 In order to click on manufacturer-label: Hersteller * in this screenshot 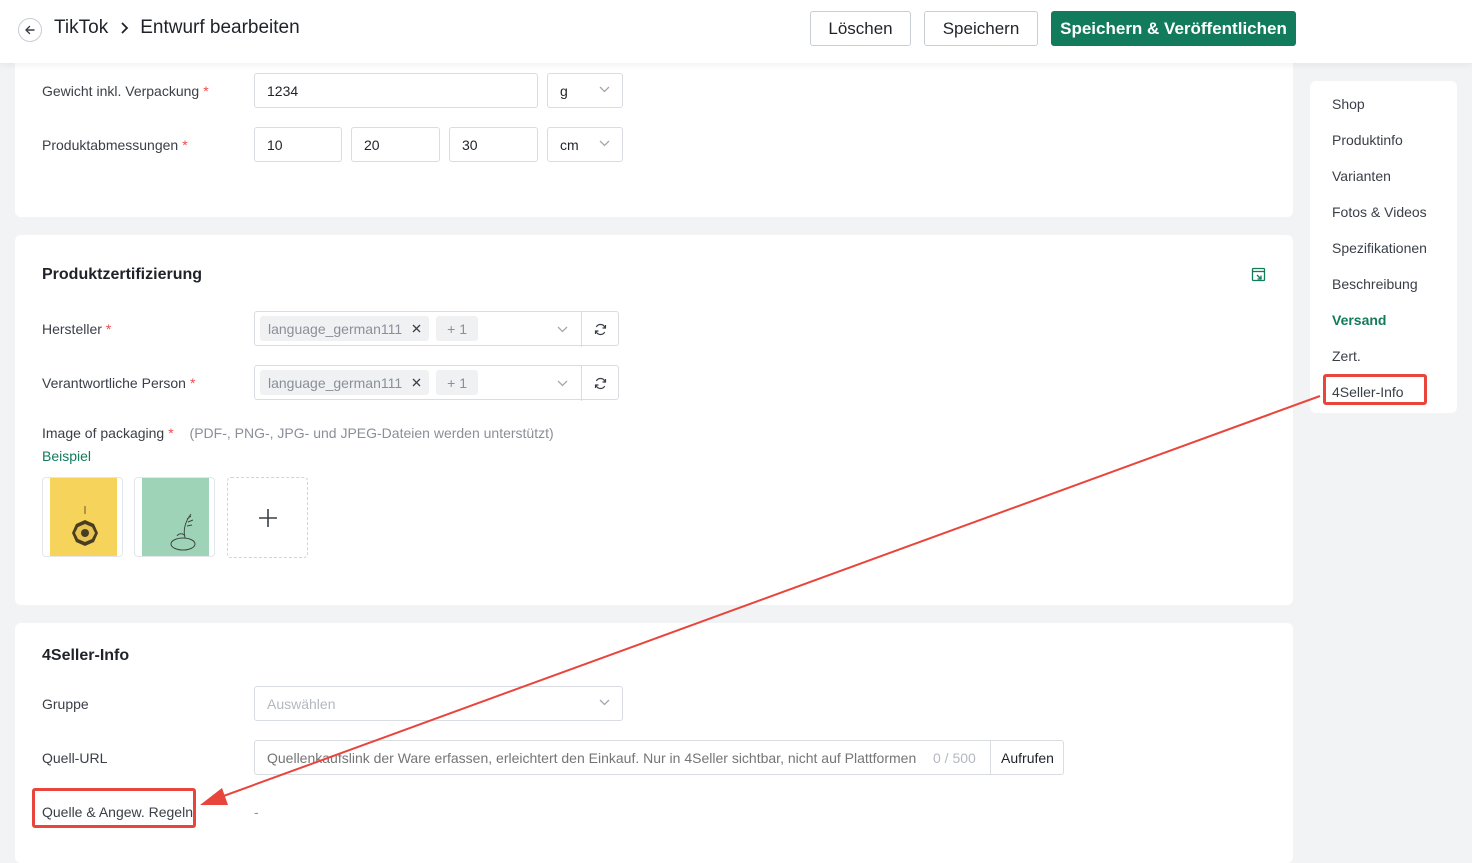, I will do `click(76, 329)`.